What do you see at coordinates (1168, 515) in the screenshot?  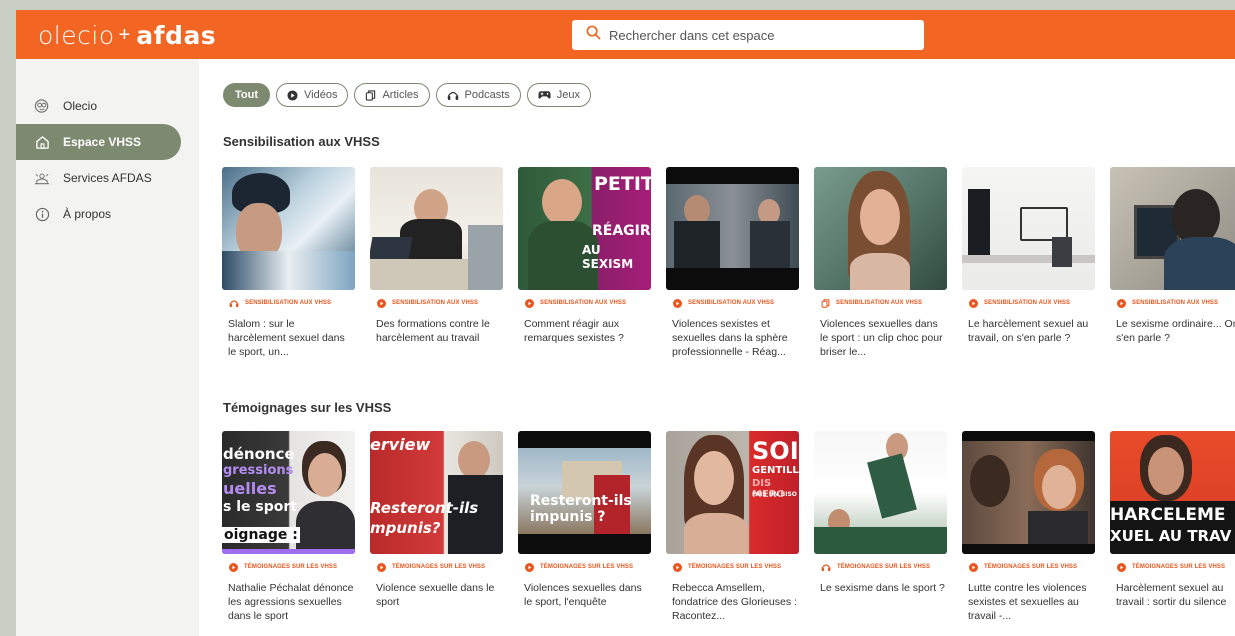 I see `thumbnail-text: HARCELEME` at bounding box center [1168, 515].